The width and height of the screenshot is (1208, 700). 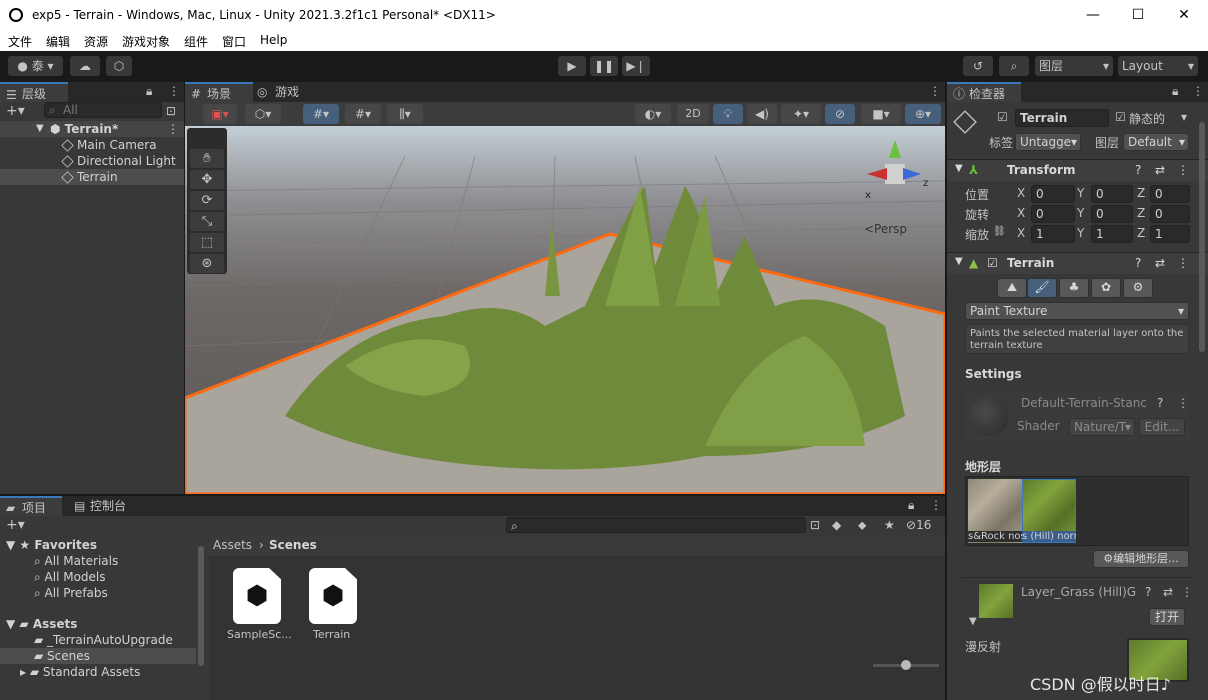 I want to click on assets-row: ▼ ▰ Assets, so click(x=41, y=624).